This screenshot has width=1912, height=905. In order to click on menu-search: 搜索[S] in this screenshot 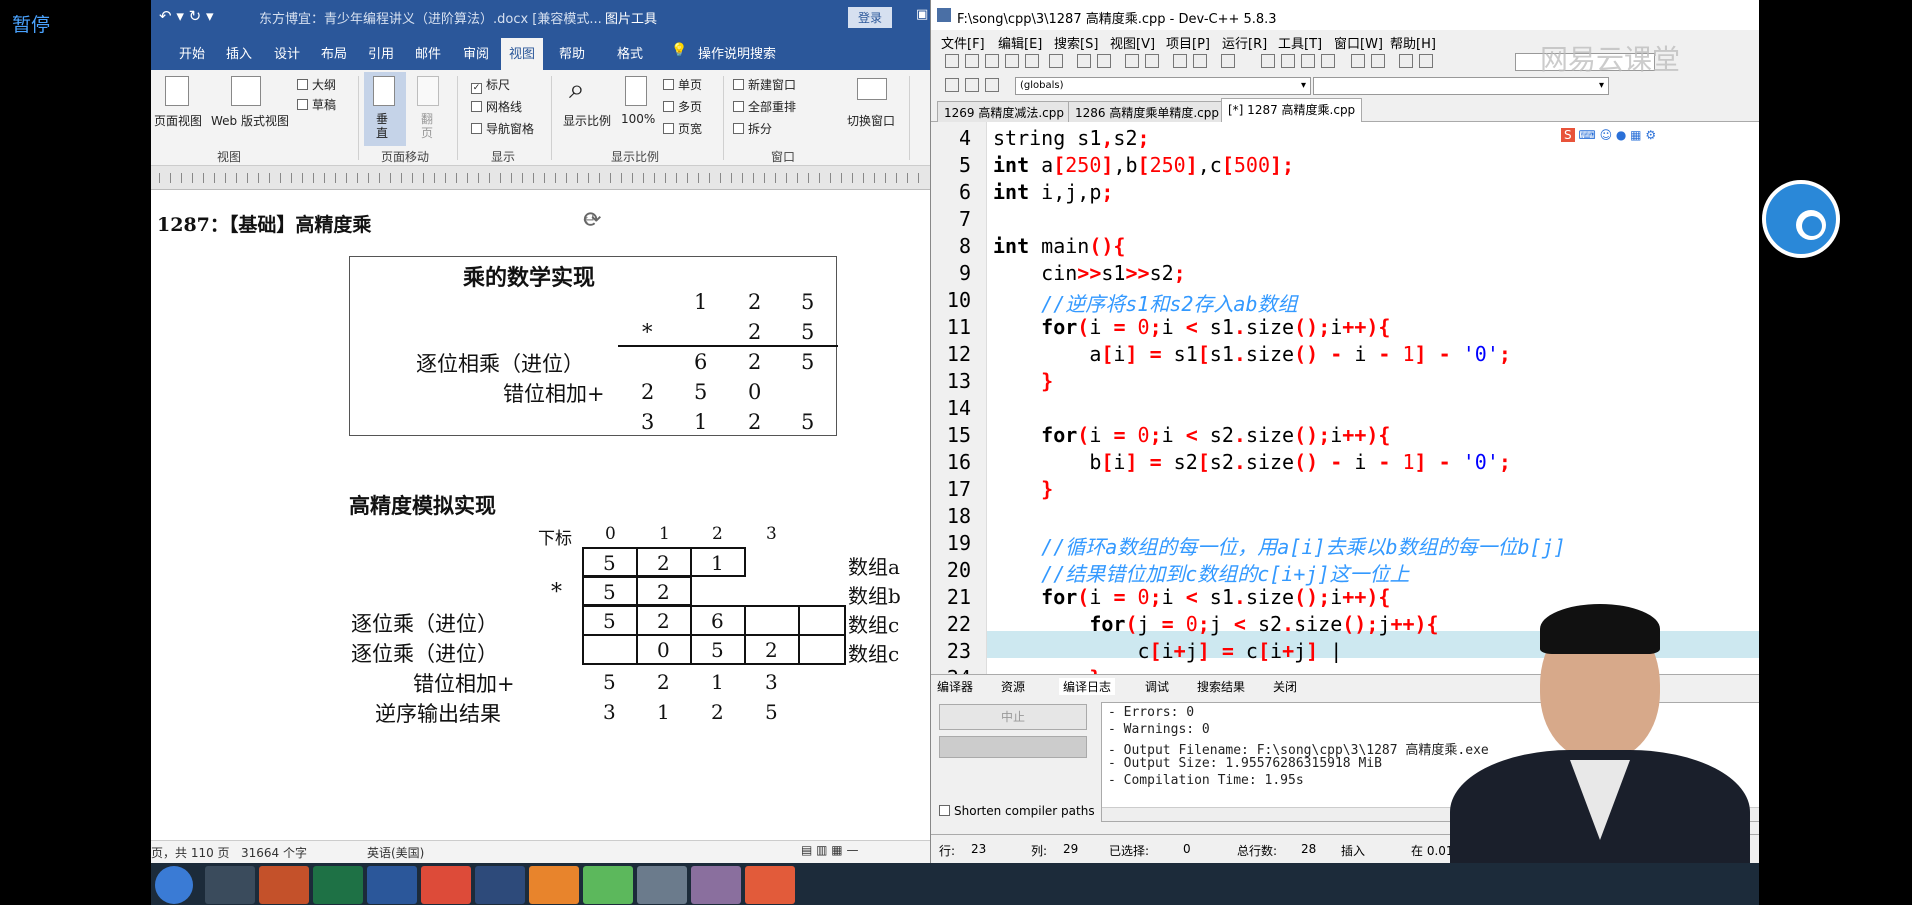, I will do `click(1076, 42)`.